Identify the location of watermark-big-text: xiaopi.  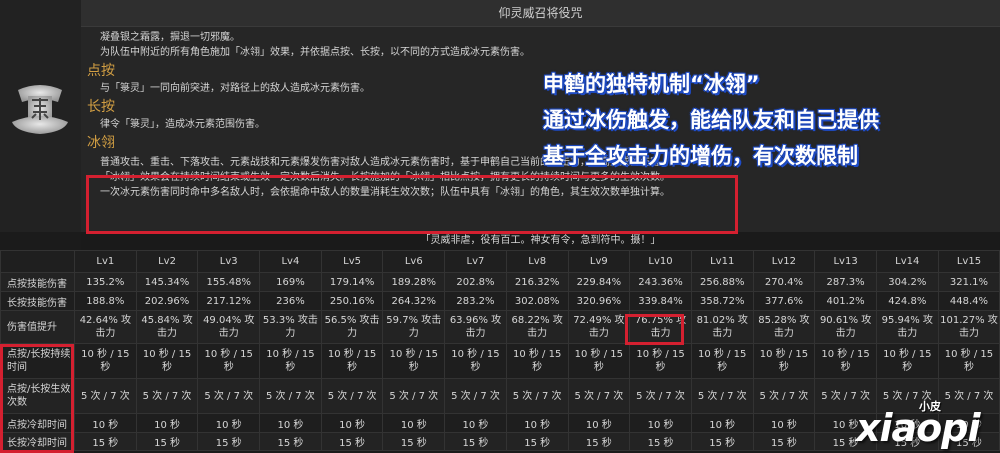
(918, 428).